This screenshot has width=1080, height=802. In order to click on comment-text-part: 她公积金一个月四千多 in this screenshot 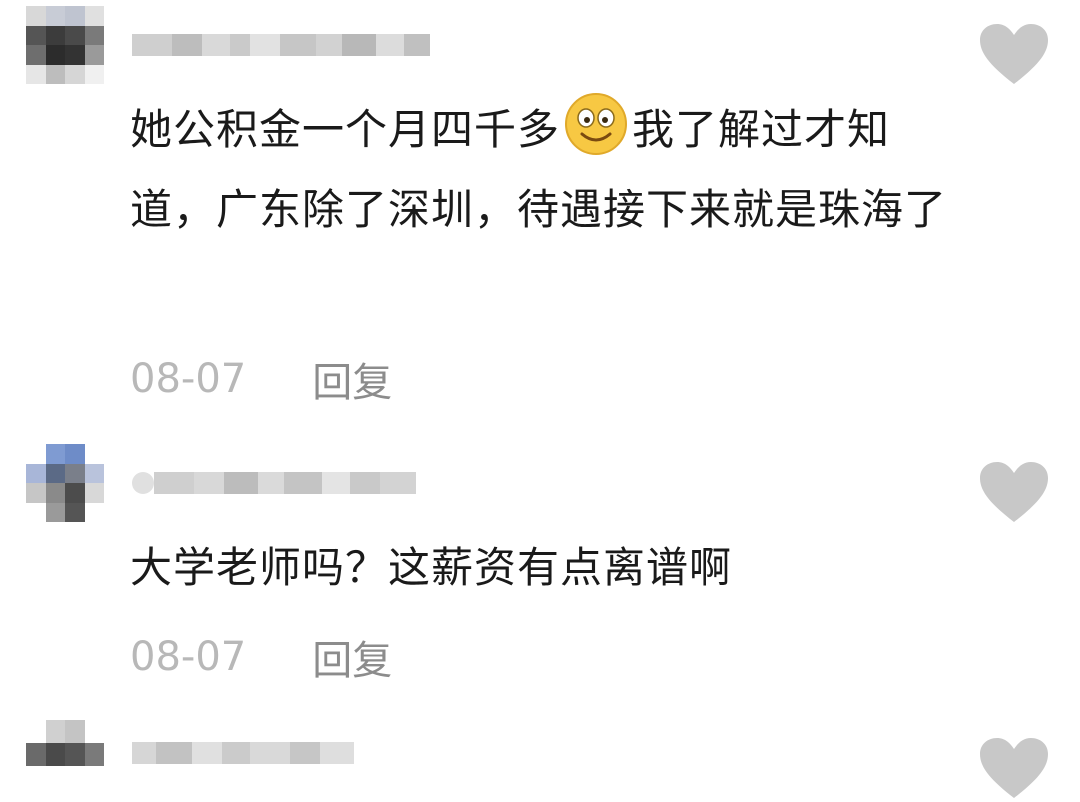, I will do `click(345, 129)`.